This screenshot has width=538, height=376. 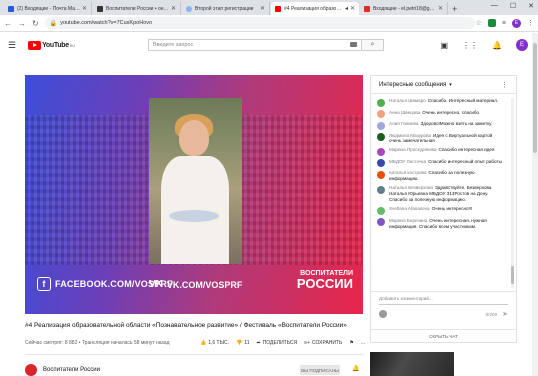 I want to click on browser-toolbar: ☆ ≡ E ⋮, so click(x=505, y=23).